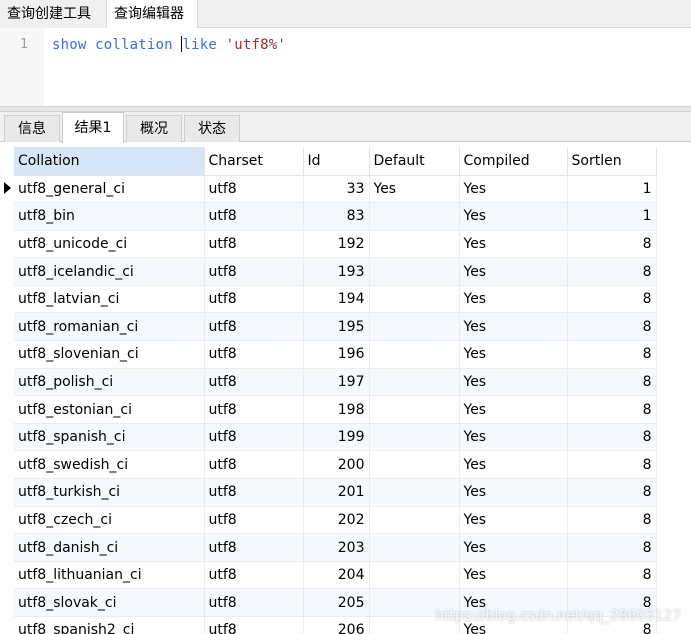 The image size is (691, 634). What do you see at coordinates (93, 127) in the screenshot?
I see `tab-result-1: 结果1` at bounding box center [93, 127].